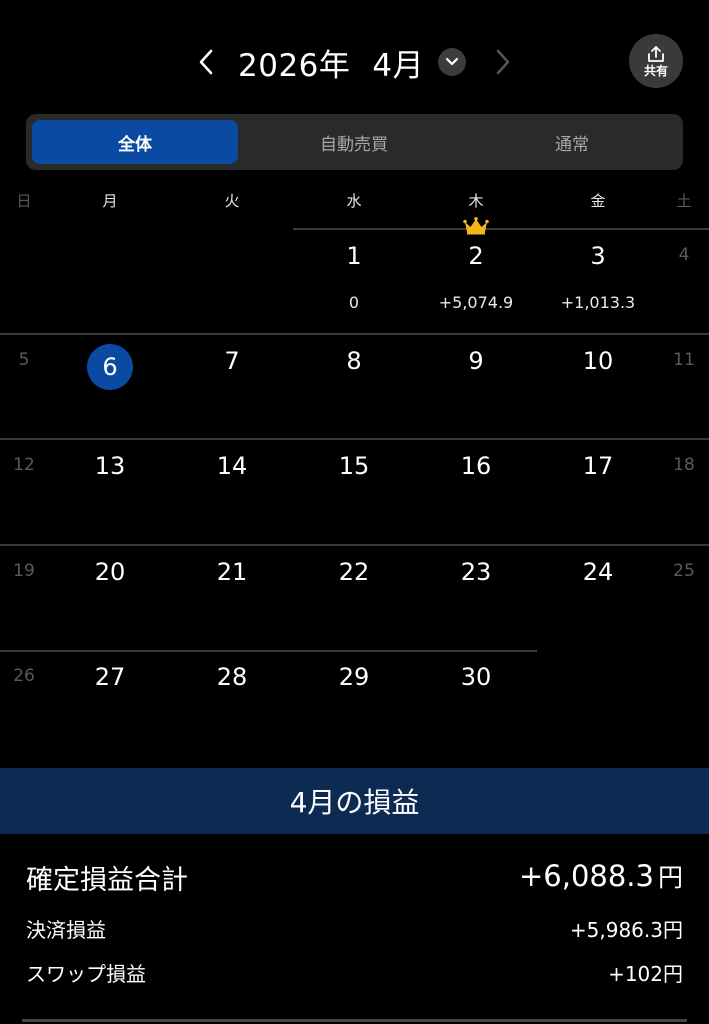 This screenshot has height=1024, width=709. What do you see at coordinates (110, 466) in the screenshot?
I see `day-number: 13` at bounding box center [110, 466].